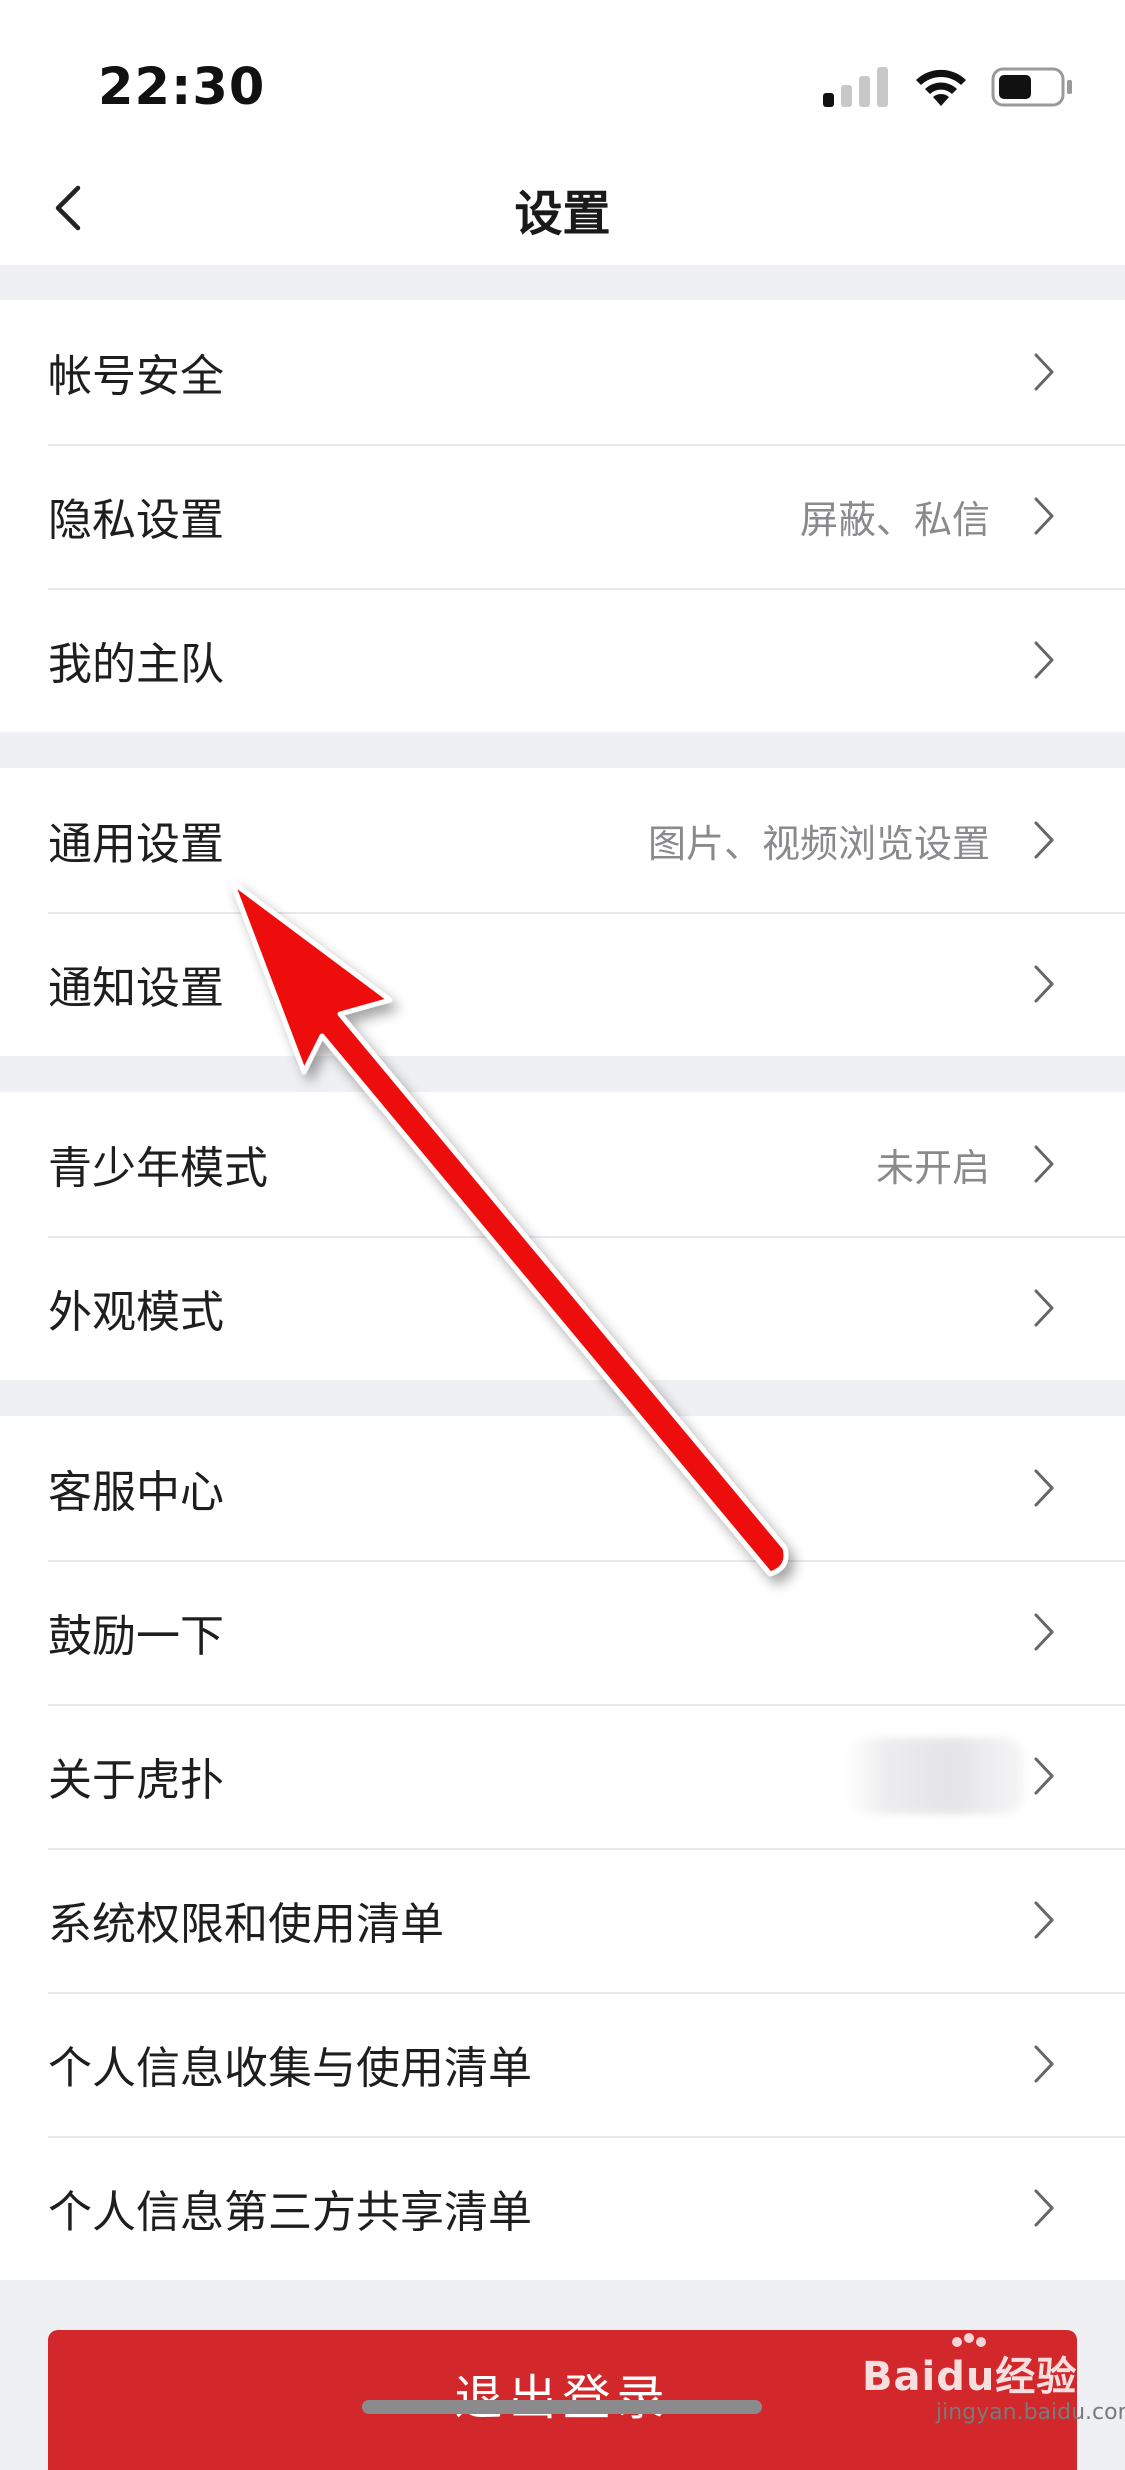 Image resolution: width=1125 pixels, height=2470 pixels. What do you see at coordinates (562, 1920) in the screenshot?
I see `settings-row-system-permissions: 系统权限和使用清单` at bounding box center [562, 1920].